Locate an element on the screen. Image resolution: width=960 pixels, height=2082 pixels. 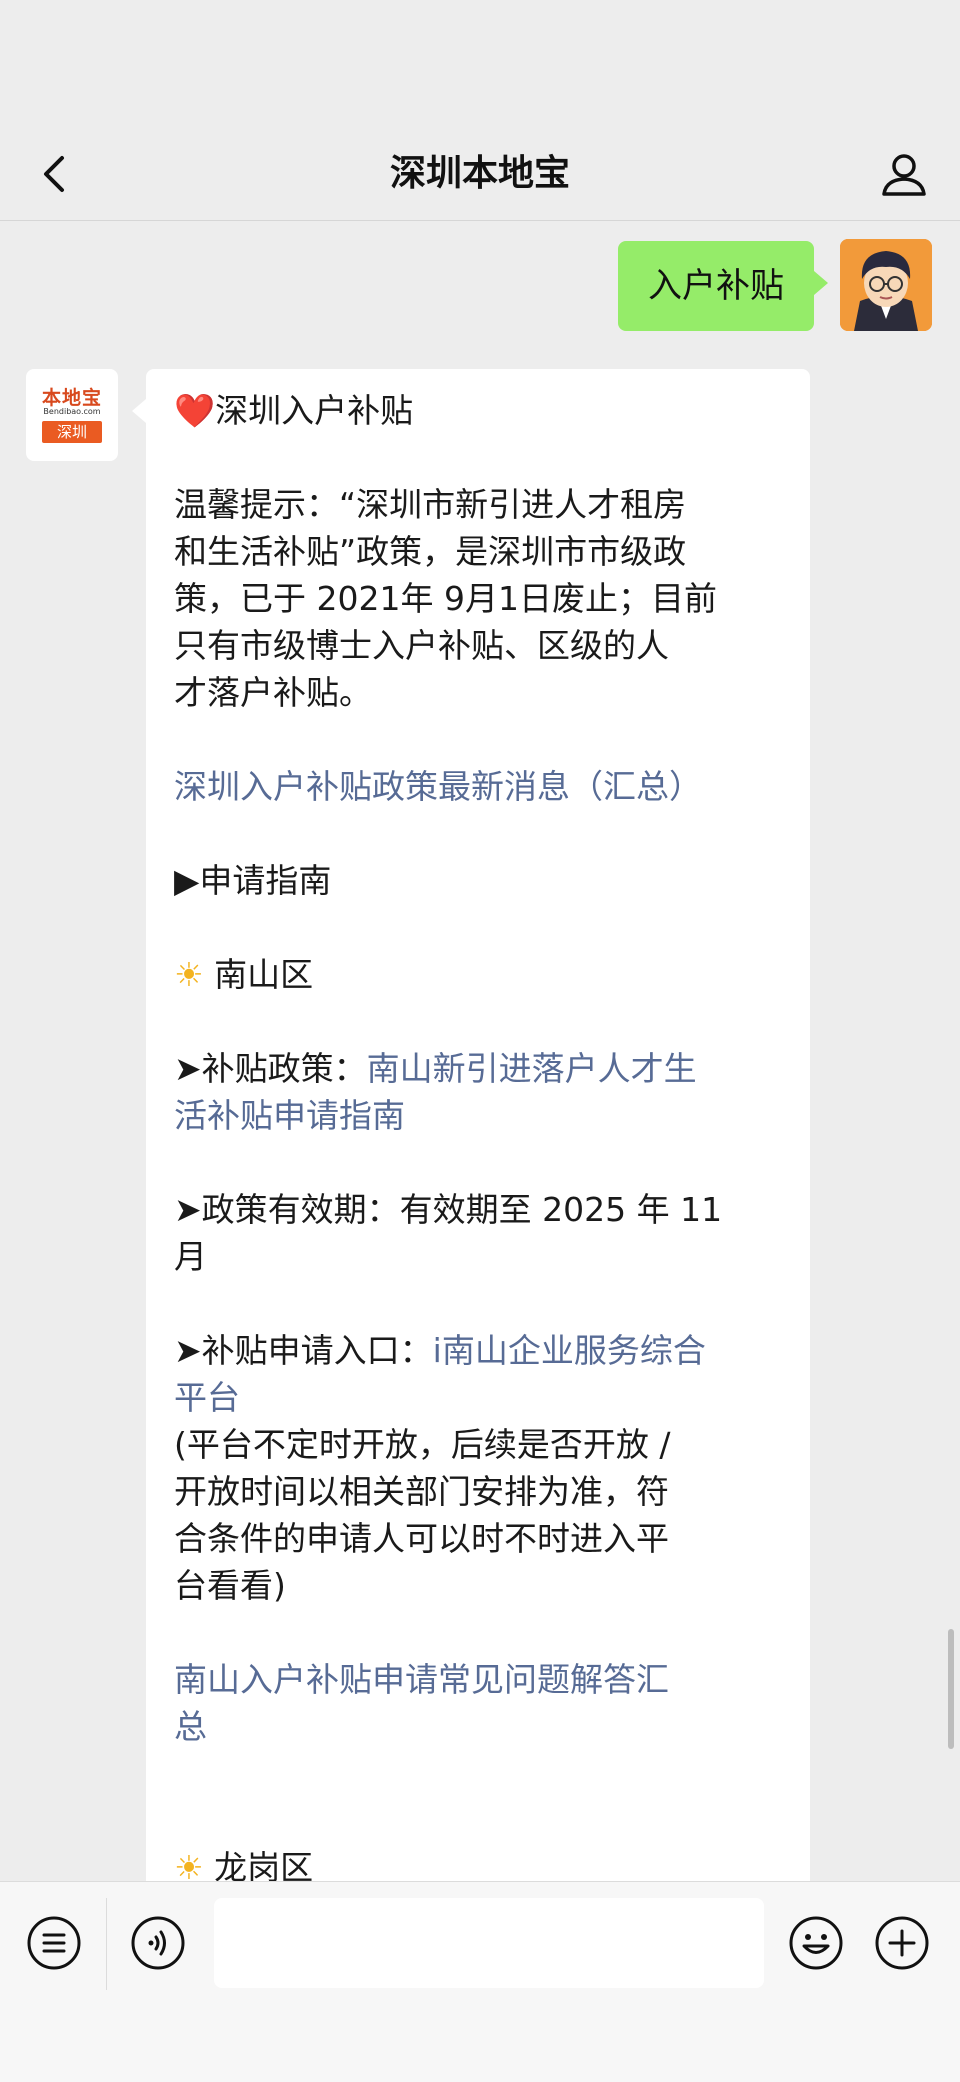
faq-link: 总 is located at coordinates (484, 1726).